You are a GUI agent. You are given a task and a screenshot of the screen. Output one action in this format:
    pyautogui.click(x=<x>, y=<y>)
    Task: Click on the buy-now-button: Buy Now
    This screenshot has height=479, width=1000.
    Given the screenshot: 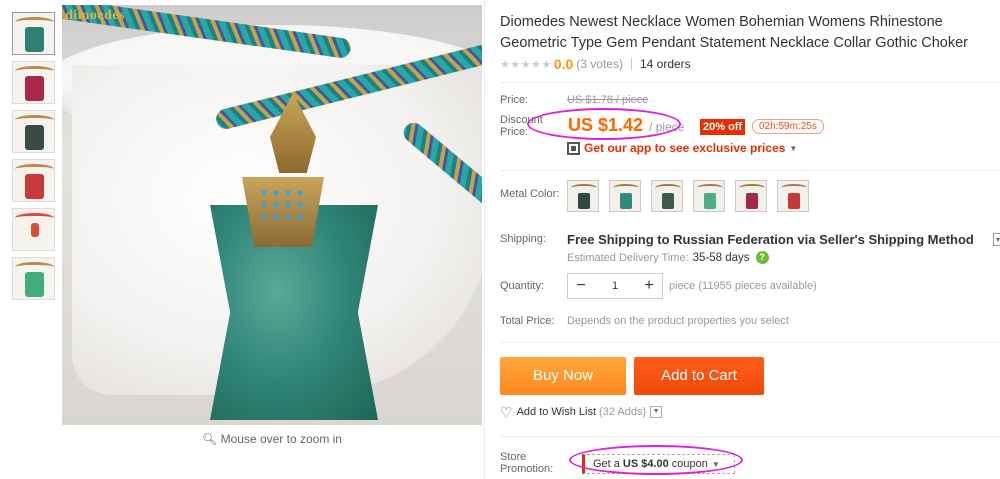 What is the action you would take?
    pyautogui.click(x=563, y=376)
    